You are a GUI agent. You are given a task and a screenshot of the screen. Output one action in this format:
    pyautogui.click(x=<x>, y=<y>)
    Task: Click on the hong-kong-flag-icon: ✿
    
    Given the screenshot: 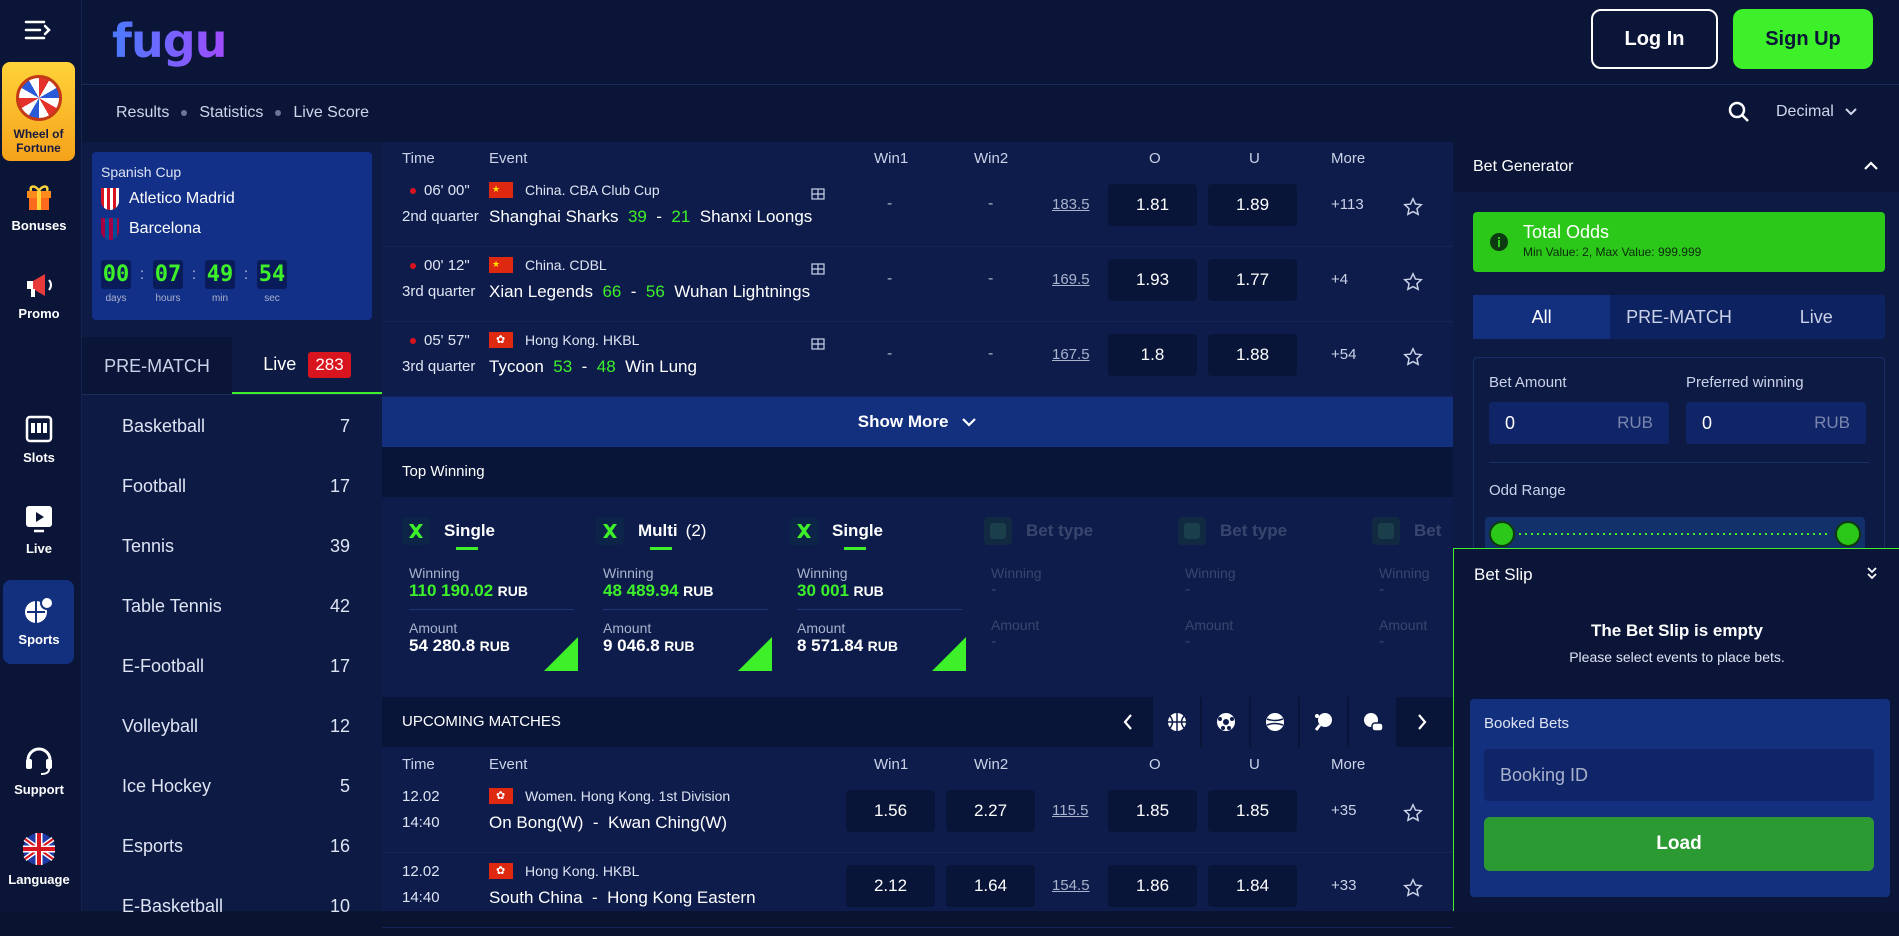 What is the action you would take?
    pyautogui.click(x=501, y=871)
    